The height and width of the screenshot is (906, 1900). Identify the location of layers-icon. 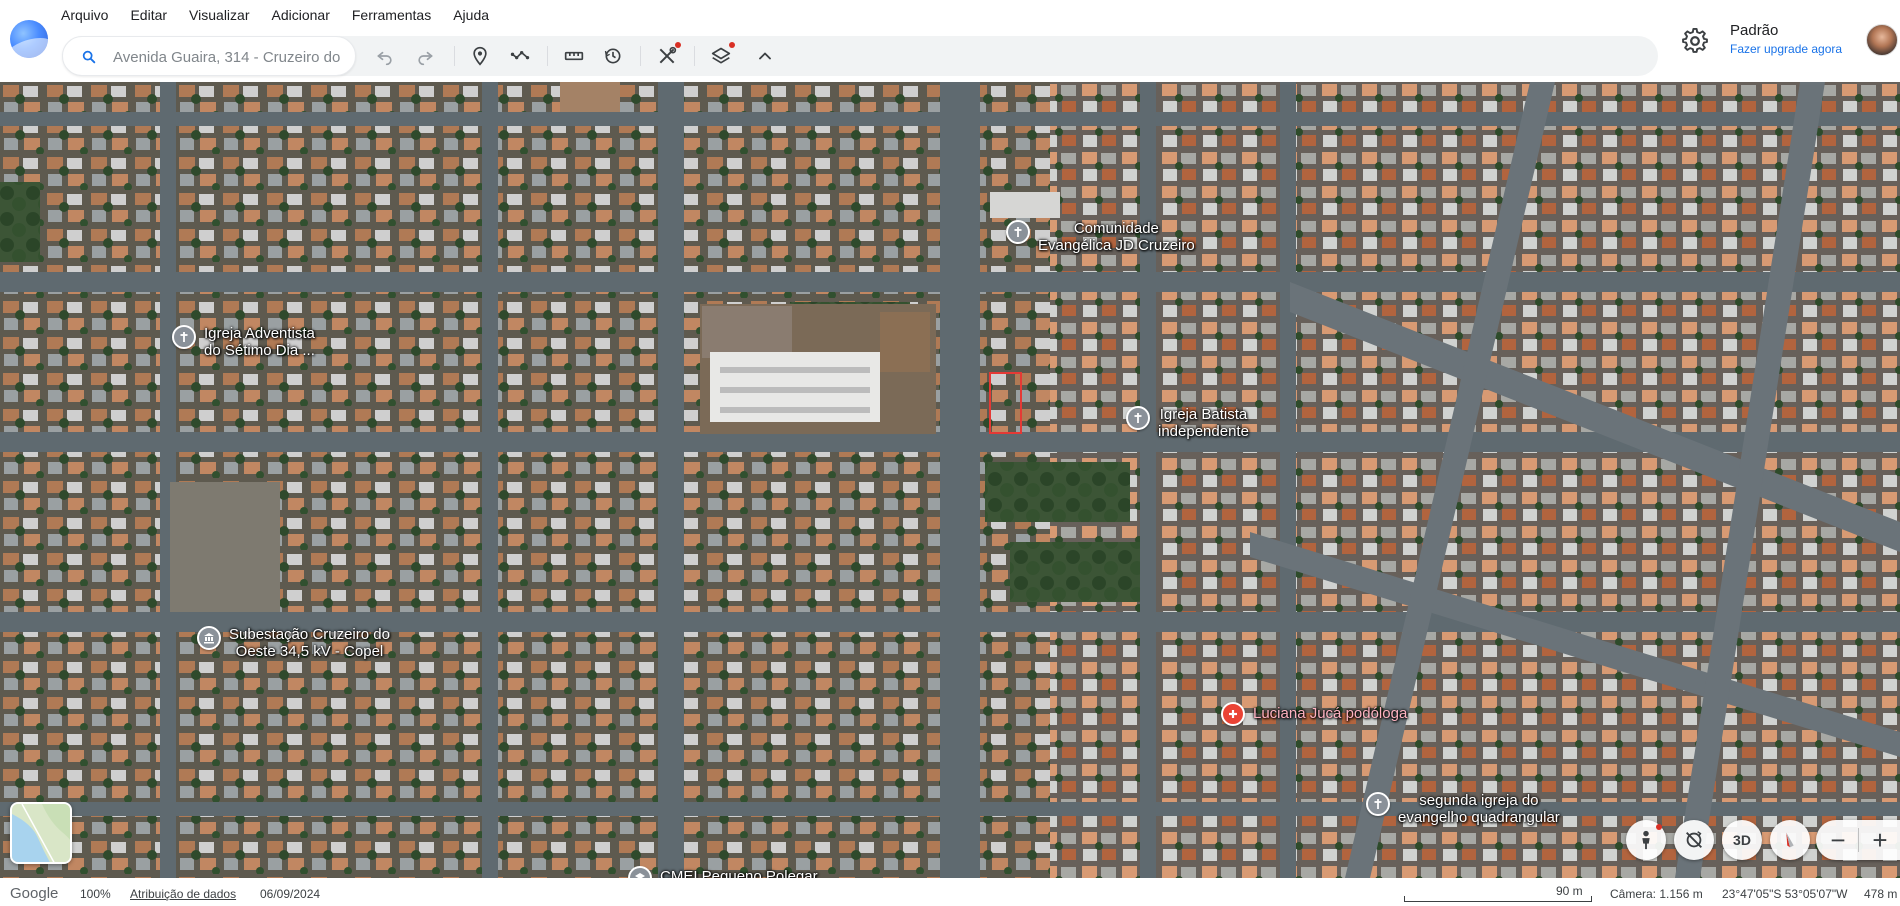
(721, 55).